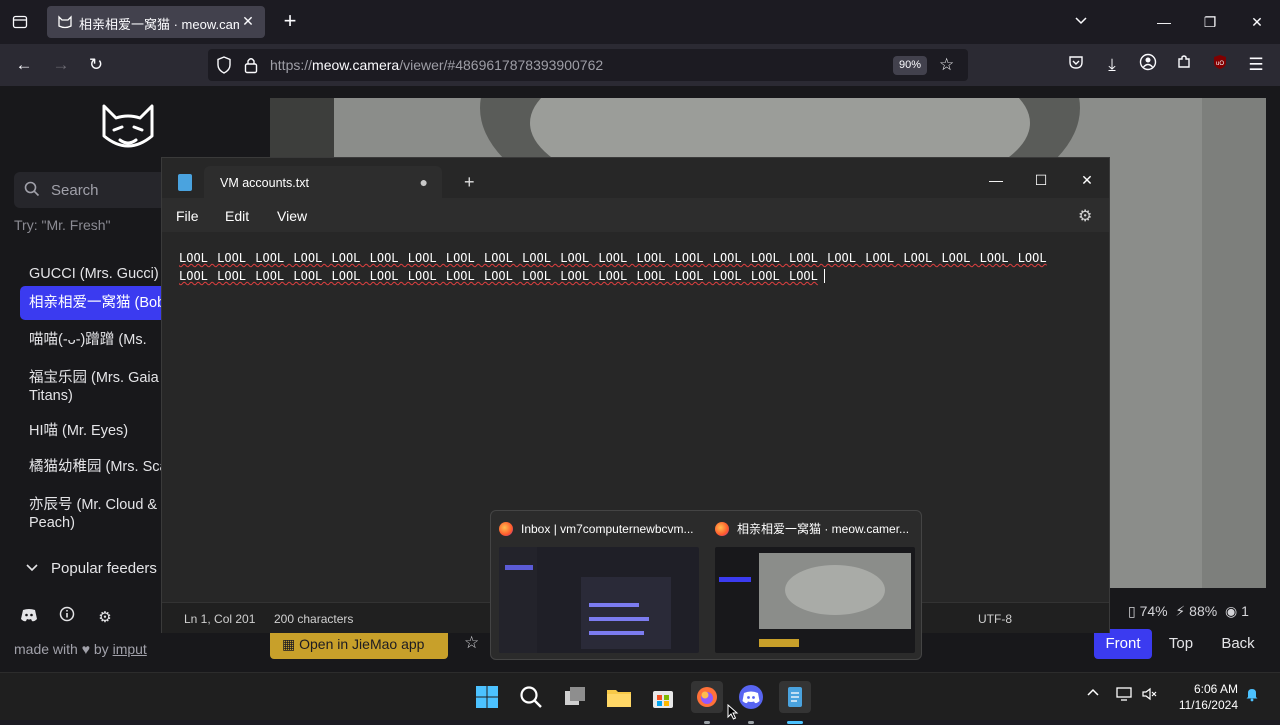  What do you see at coordinates (248, 21) in the screenshot?
I see `tab-close-icon: ✕` at bounding box center [248, 21].